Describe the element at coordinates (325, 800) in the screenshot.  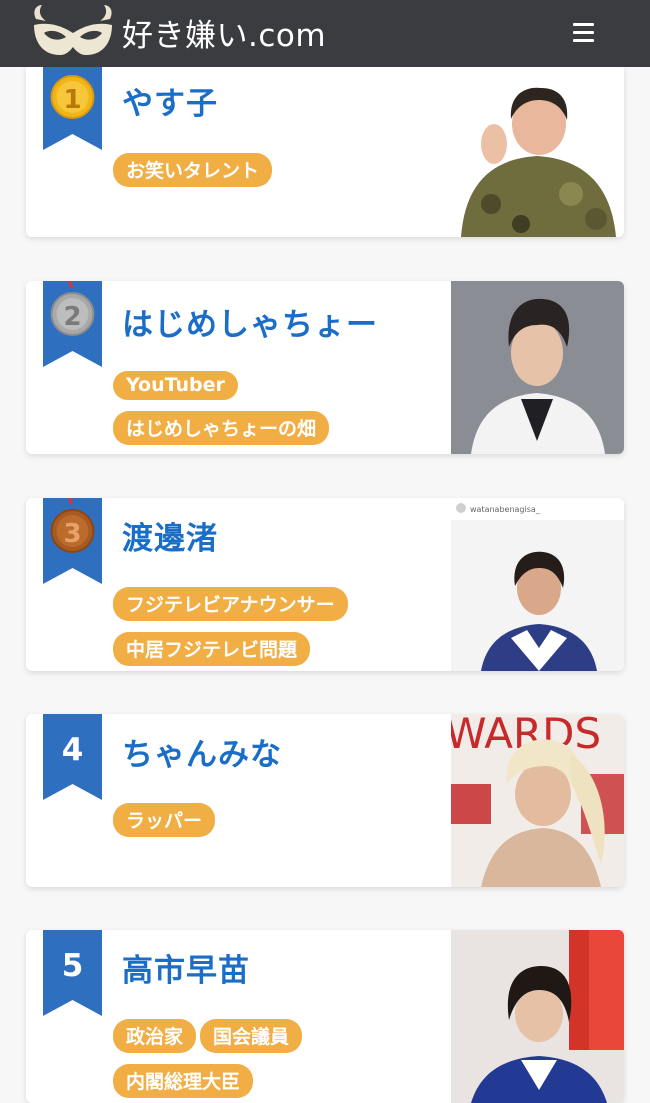
I see `ranking-card: 4 ちゃんみな ラッパー WARDS` at that location.